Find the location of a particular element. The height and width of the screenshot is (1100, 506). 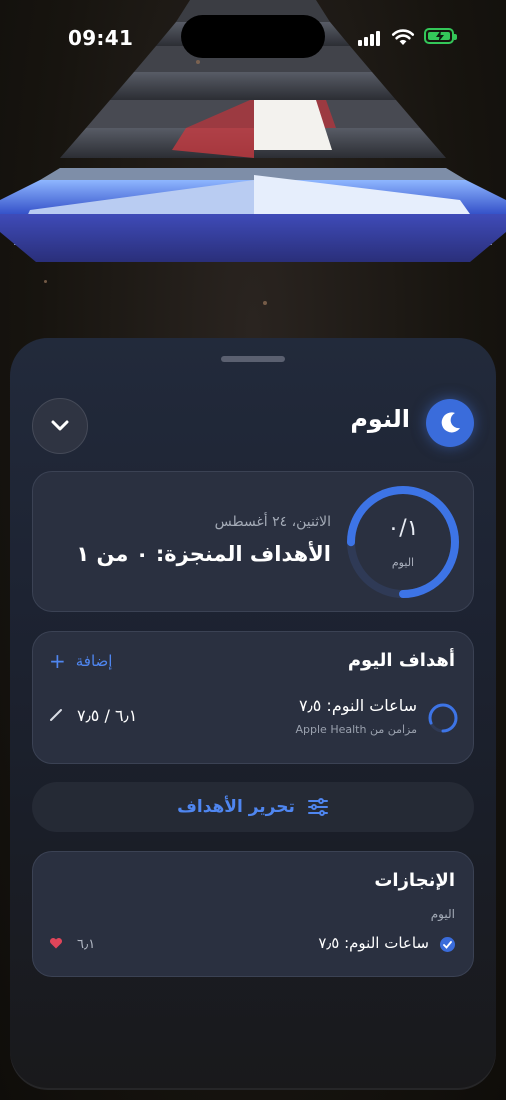

goal-value: ٦٫١ / ٧٫٥ is located at coordinates (107, 715).